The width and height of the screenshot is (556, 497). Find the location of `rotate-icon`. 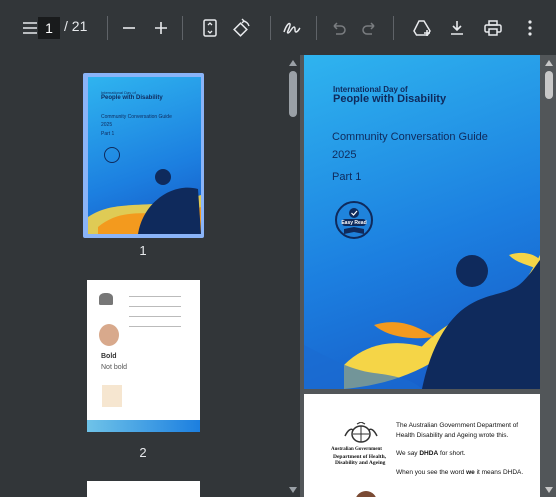

rotate-icon is located at coordinates (241, 27).